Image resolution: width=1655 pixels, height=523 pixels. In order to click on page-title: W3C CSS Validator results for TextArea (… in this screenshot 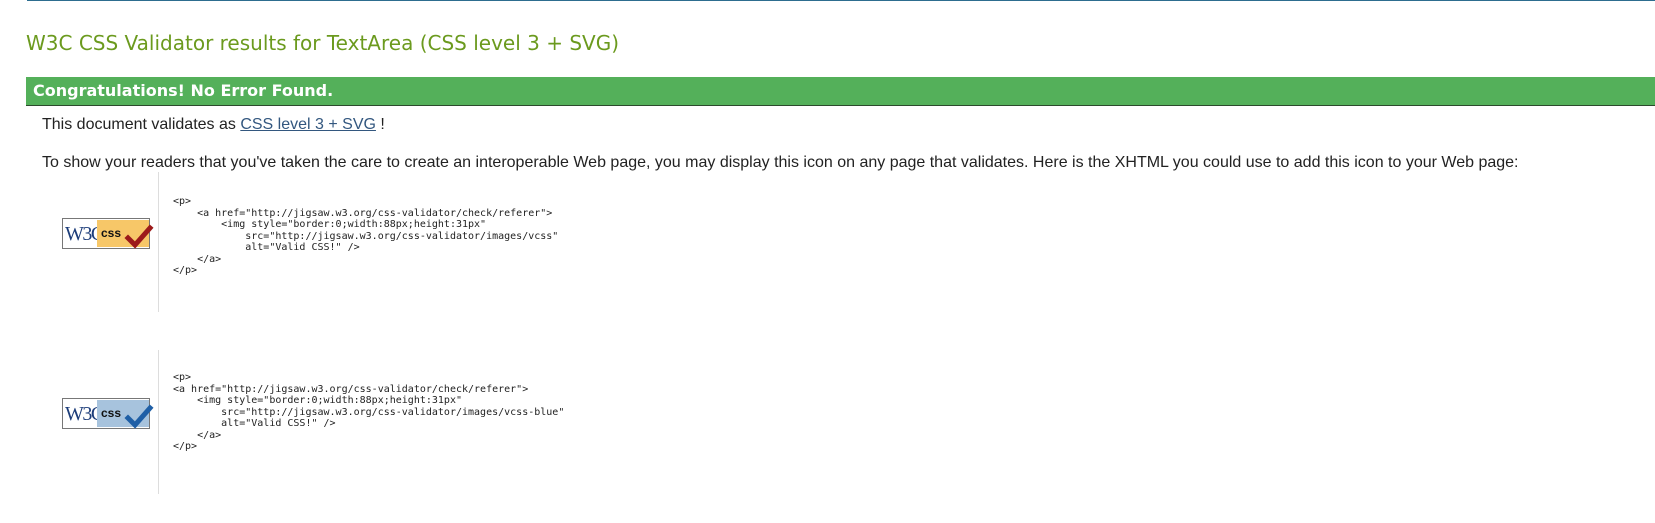, I will do `click(322, 43)`.